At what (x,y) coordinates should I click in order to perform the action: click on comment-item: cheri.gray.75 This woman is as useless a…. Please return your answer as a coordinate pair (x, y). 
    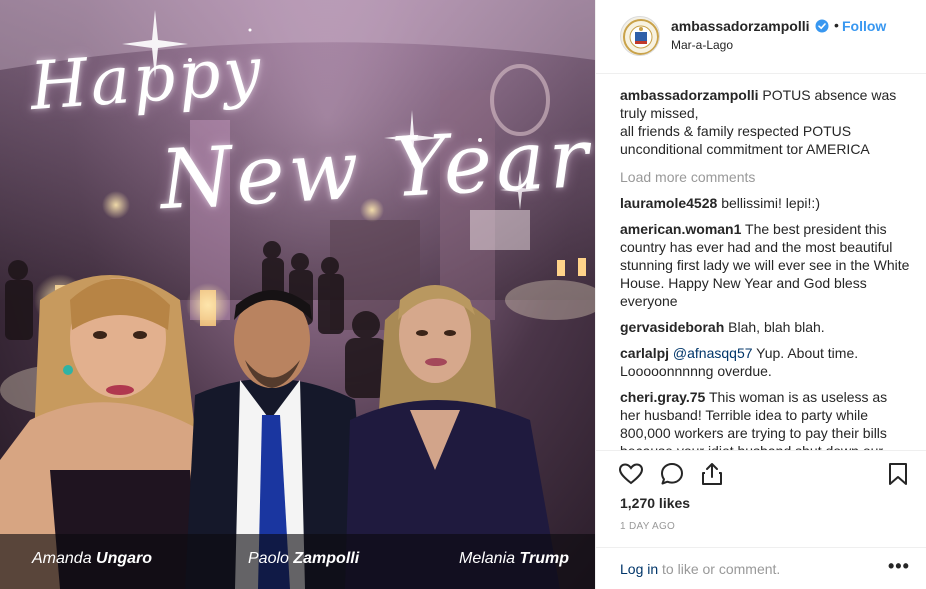
    Looking at the image, I should click on (765, 419).